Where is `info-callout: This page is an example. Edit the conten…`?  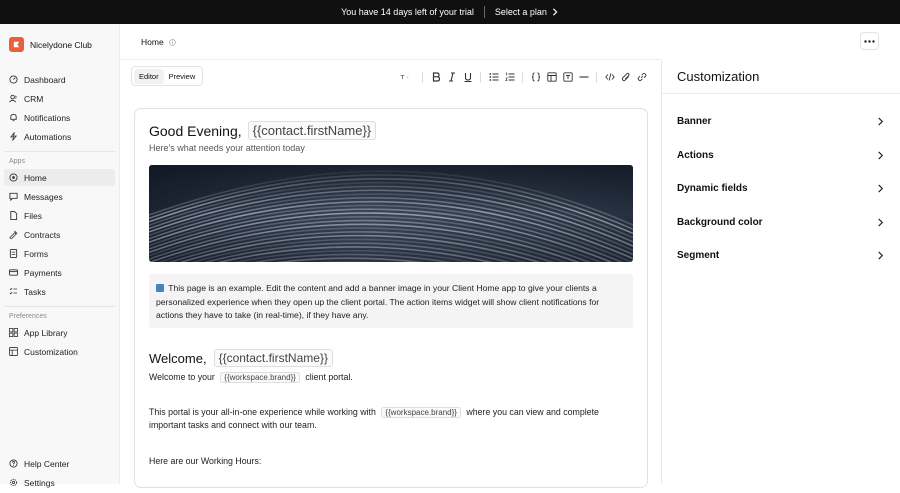 info-callout: This page is an example. Edit the conten… is located at coordinates (391, 301).